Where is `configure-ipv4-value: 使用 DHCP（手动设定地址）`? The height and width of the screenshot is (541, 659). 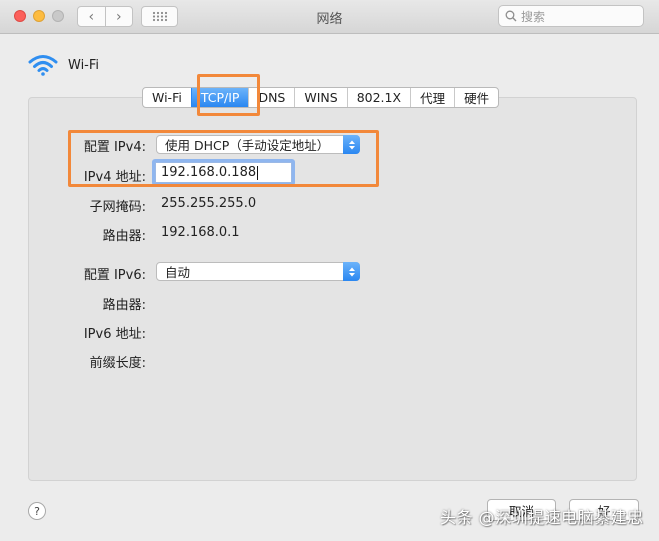 configure-ipv4-value: 使用 DHCP（手动设定地址） is located at coordinates (247, 145).